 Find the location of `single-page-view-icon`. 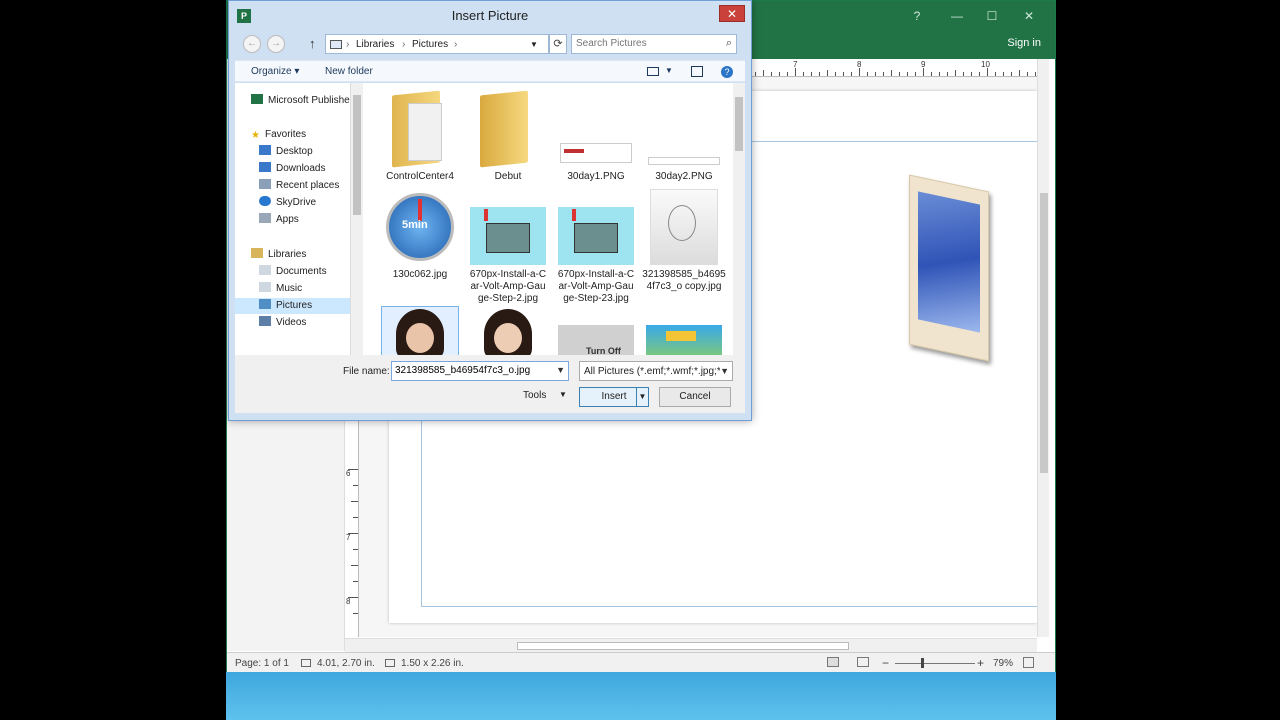

single-page-view-icon is located at coordinates (833, 662).